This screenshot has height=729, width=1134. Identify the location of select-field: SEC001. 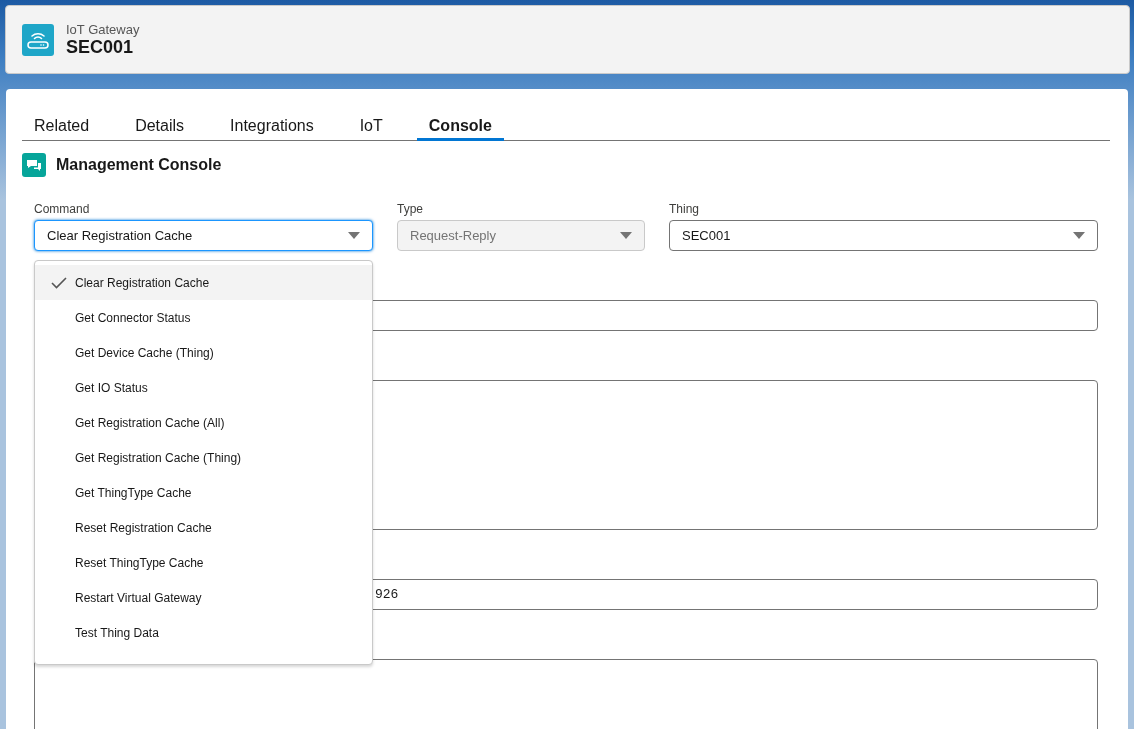
(883, 235).